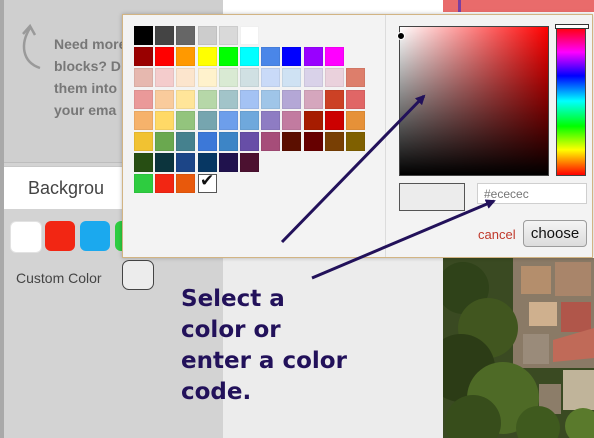  Describe the element at coordinates (432, 197) in the screenshot. I see `color-preview` at that location.